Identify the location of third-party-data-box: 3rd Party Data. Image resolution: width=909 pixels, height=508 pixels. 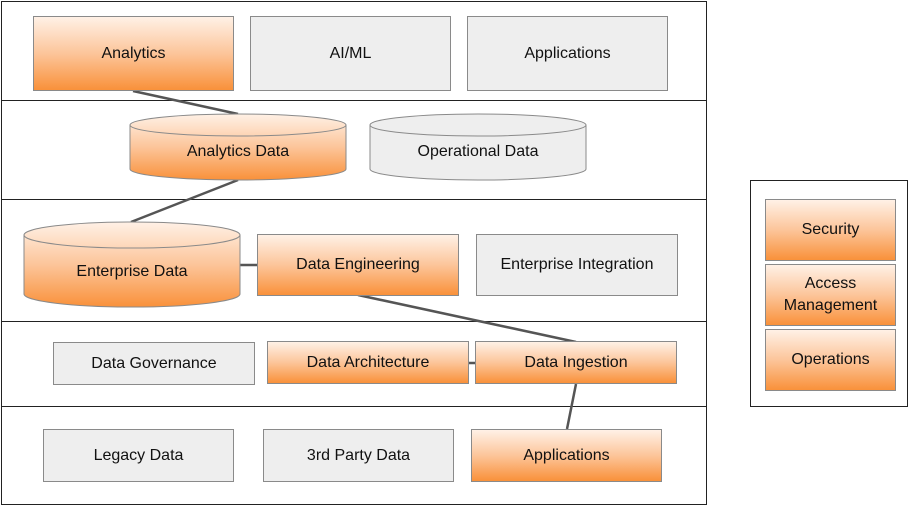
(358, 455).